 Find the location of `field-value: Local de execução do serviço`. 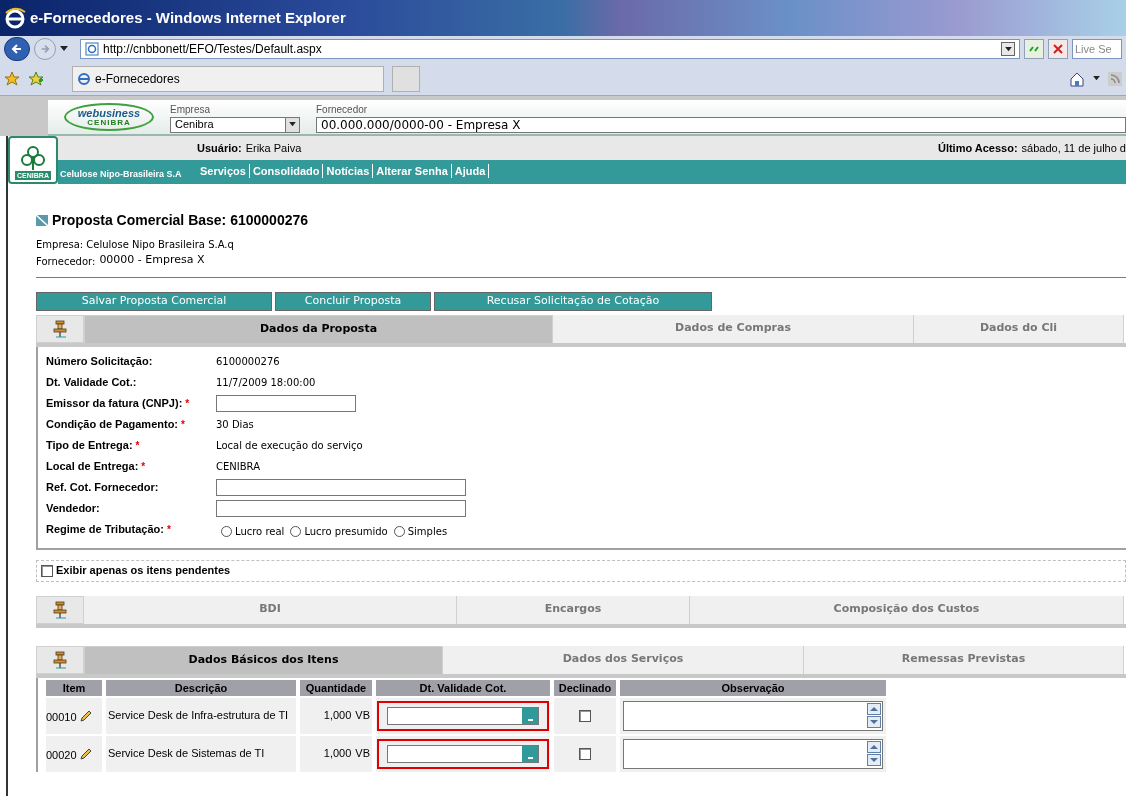

field-value: Local de execução do serviço is located at coordinates (289, 445).